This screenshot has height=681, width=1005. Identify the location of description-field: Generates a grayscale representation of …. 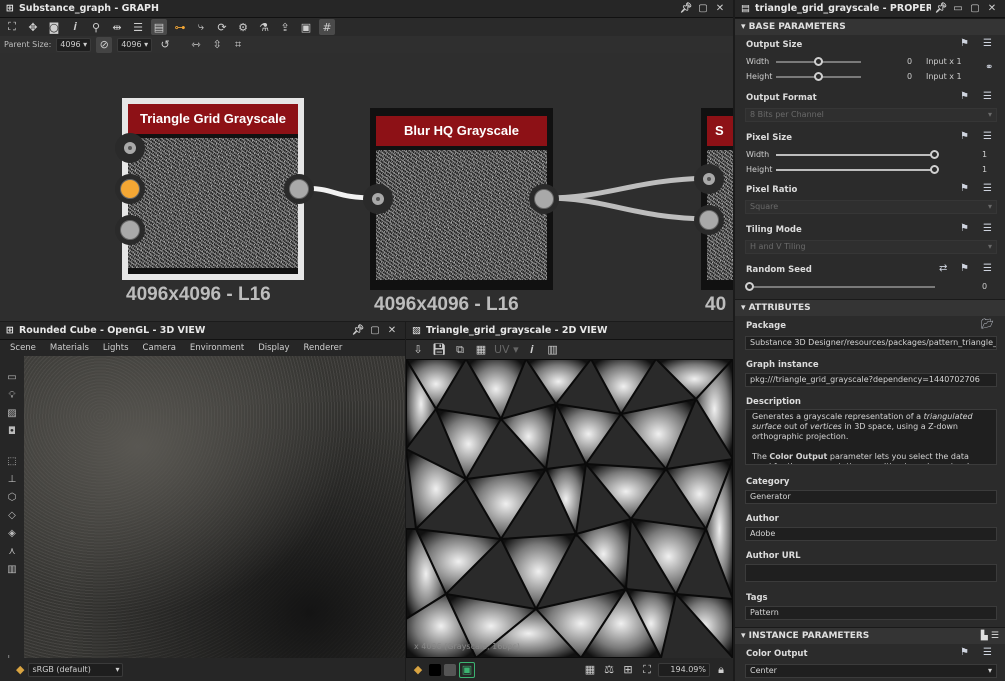
(871, 437).